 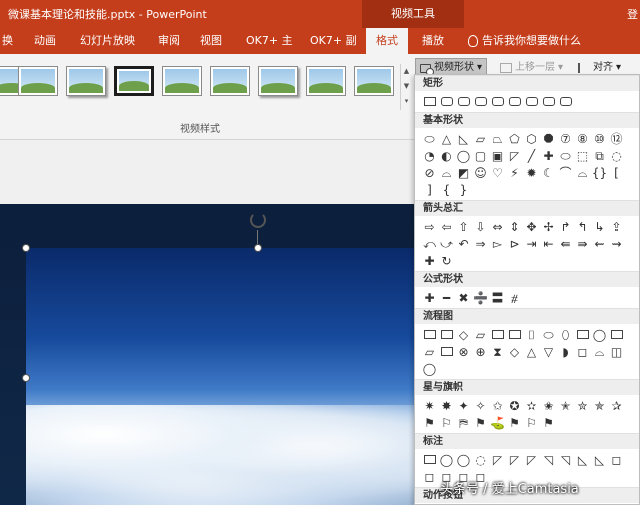 What do you see at coordinates (616, 405) in the screenshot?
I see `shape-option: ✰` at bounding box center [616, 405].